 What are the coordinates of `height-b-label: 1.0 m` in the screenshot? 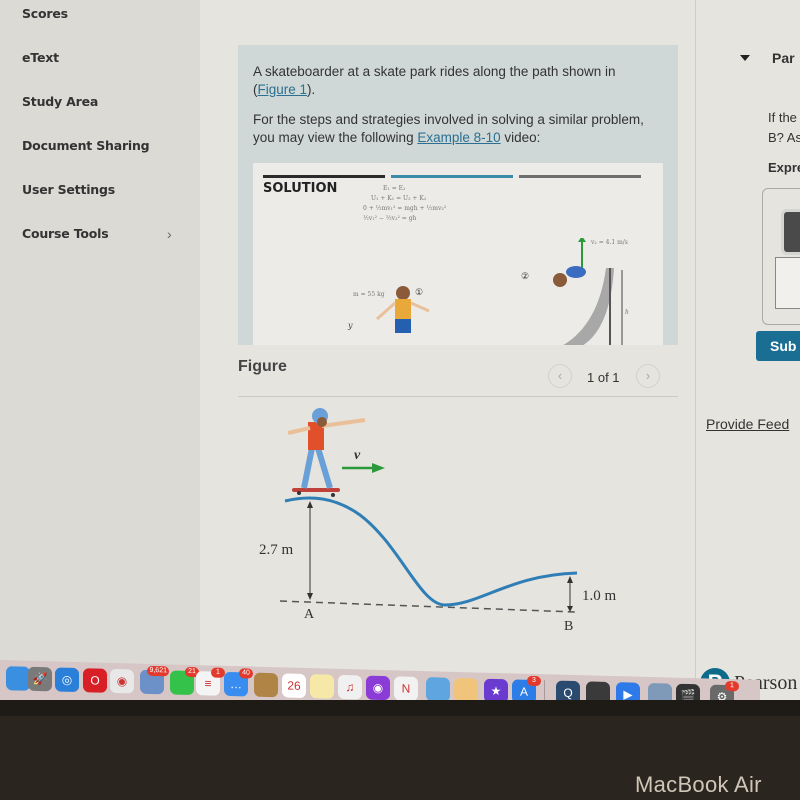 It's located at (599, 596).